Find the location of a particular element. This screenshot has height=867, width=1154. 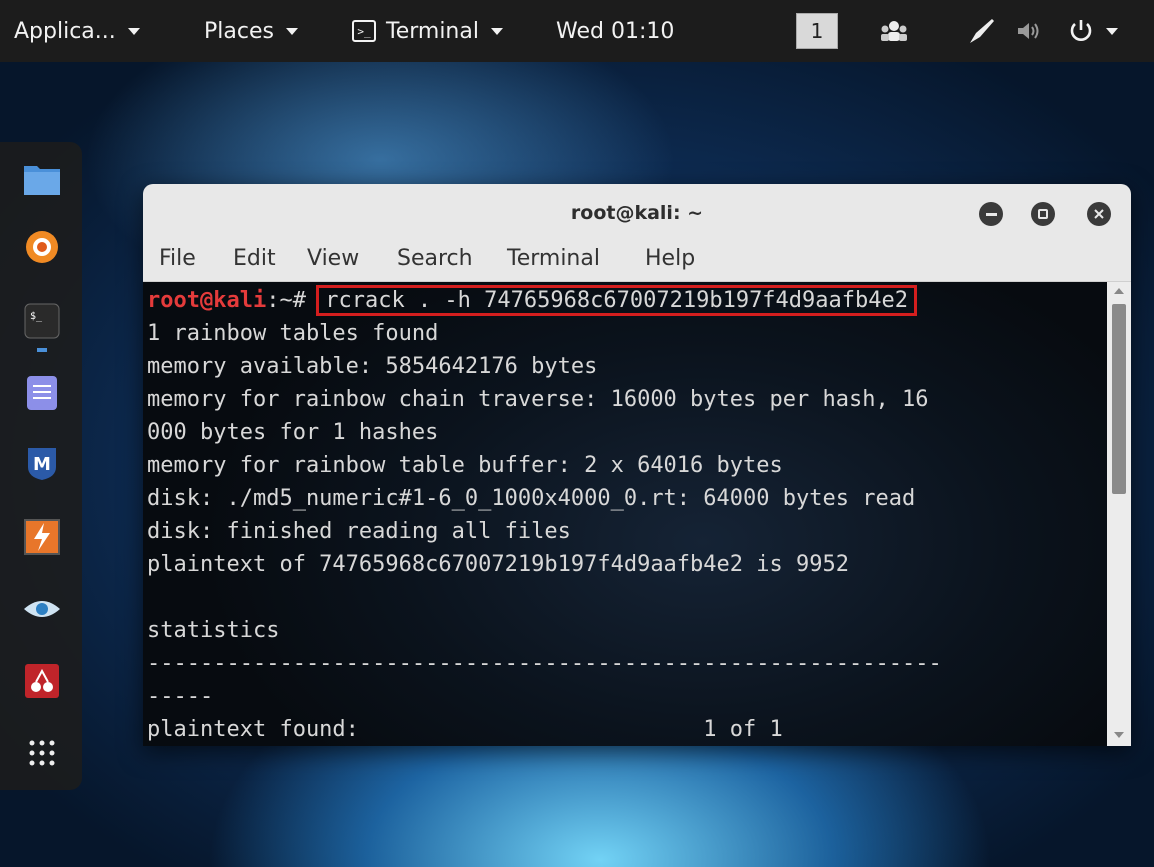

clock-label: Wed 01:10 is located at coordinates (615, 31).